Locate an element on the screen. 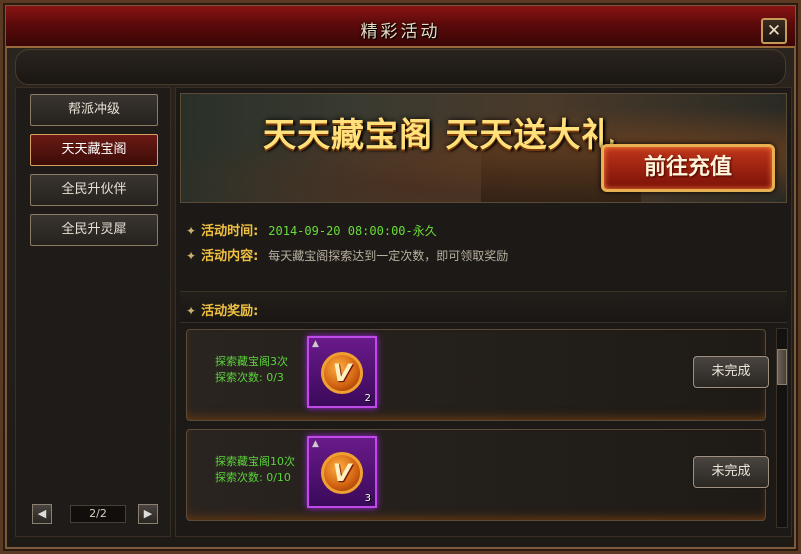  activity-content-value: 每天藏宝阁探索达到一定次数，即可领取奖励 is located at coordinates (388, 256).